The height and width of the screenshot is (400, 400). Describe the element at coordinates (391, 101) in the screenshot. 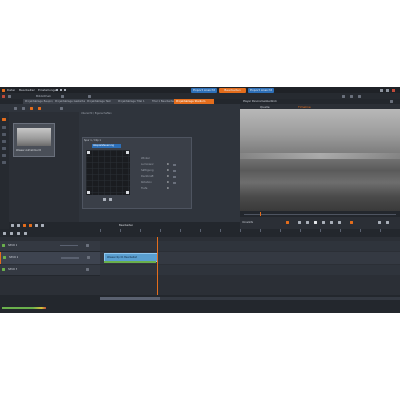

I see `player-menu-icon` at that location.